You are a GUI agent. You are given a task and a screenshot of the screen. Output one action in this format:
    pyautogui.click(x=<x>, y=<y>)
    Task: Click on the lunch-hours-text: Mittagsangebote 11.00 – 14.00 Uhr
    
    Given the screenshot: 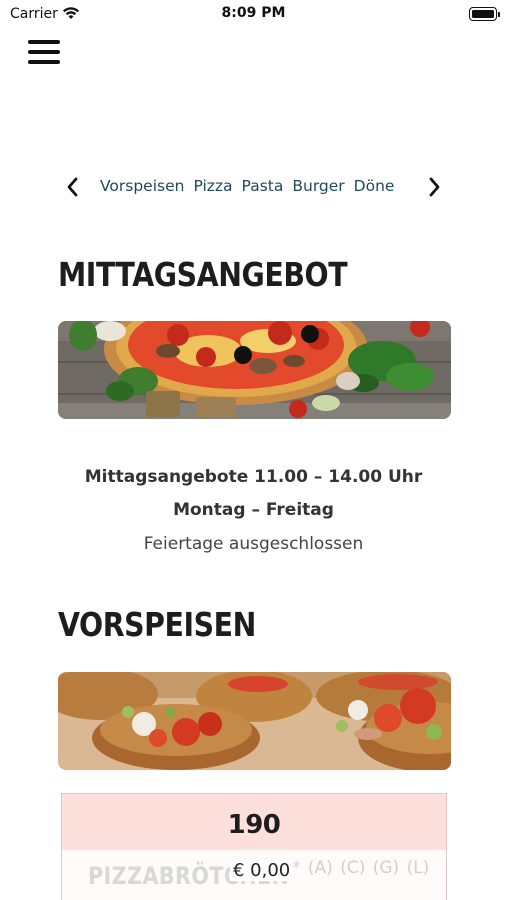 What is the action you would take?
    pyautogui.click(x=253, y=477)
    